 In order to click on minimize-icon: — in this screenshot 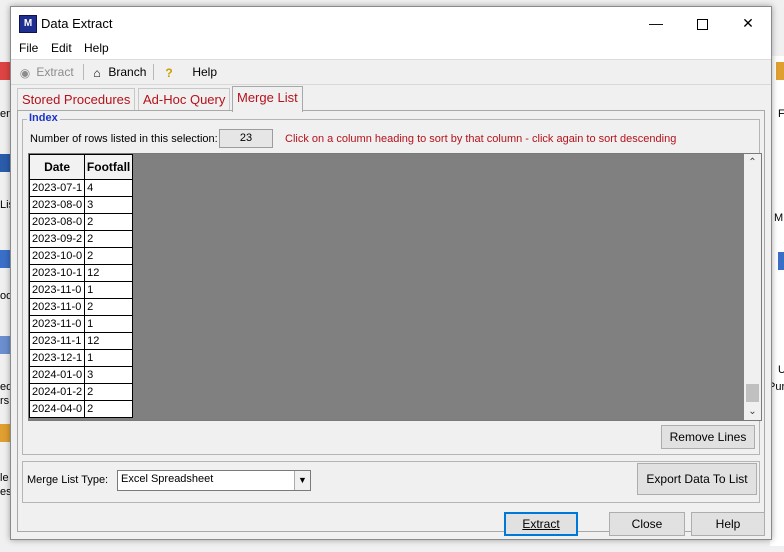, I will do `click(656, 23)`.